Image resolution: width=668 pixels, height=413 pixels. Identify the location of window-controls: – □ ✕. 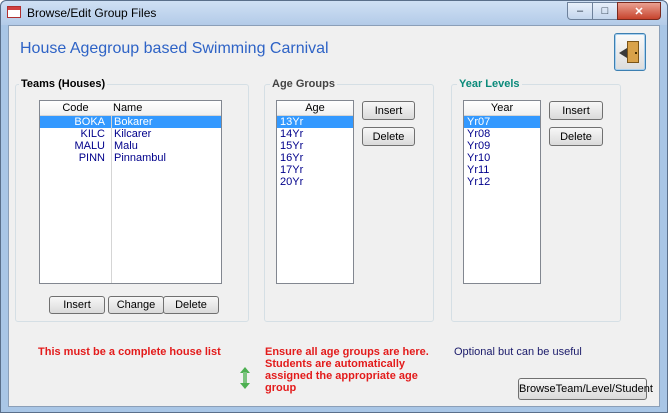
(614, 11).